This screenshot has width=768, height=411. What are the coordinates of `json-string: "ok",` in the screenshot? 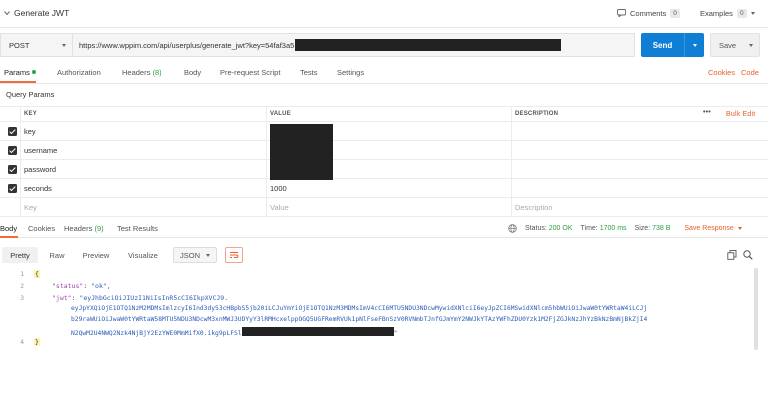 It's located at (101, 286).